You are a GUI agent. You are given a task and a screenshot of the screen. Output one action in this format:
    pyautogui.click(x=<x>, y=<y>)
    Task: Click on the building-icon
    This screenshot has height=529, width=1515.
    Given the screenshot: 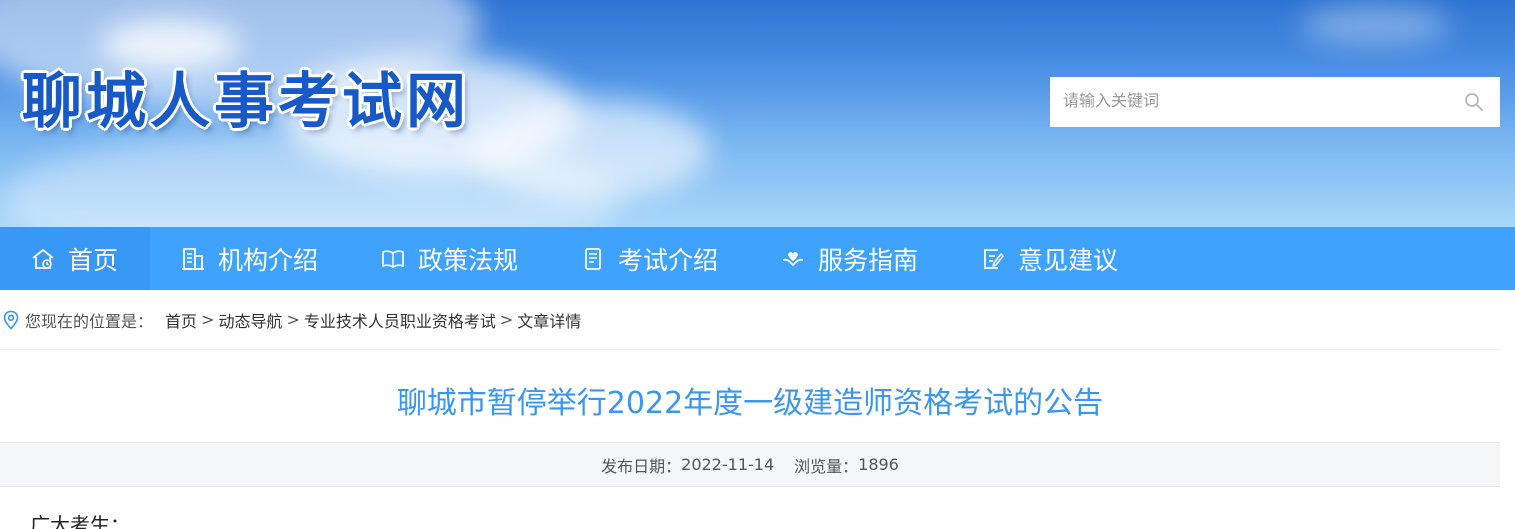 What is the action you would take?
    pyautogui.click(x=193, y=258)
    